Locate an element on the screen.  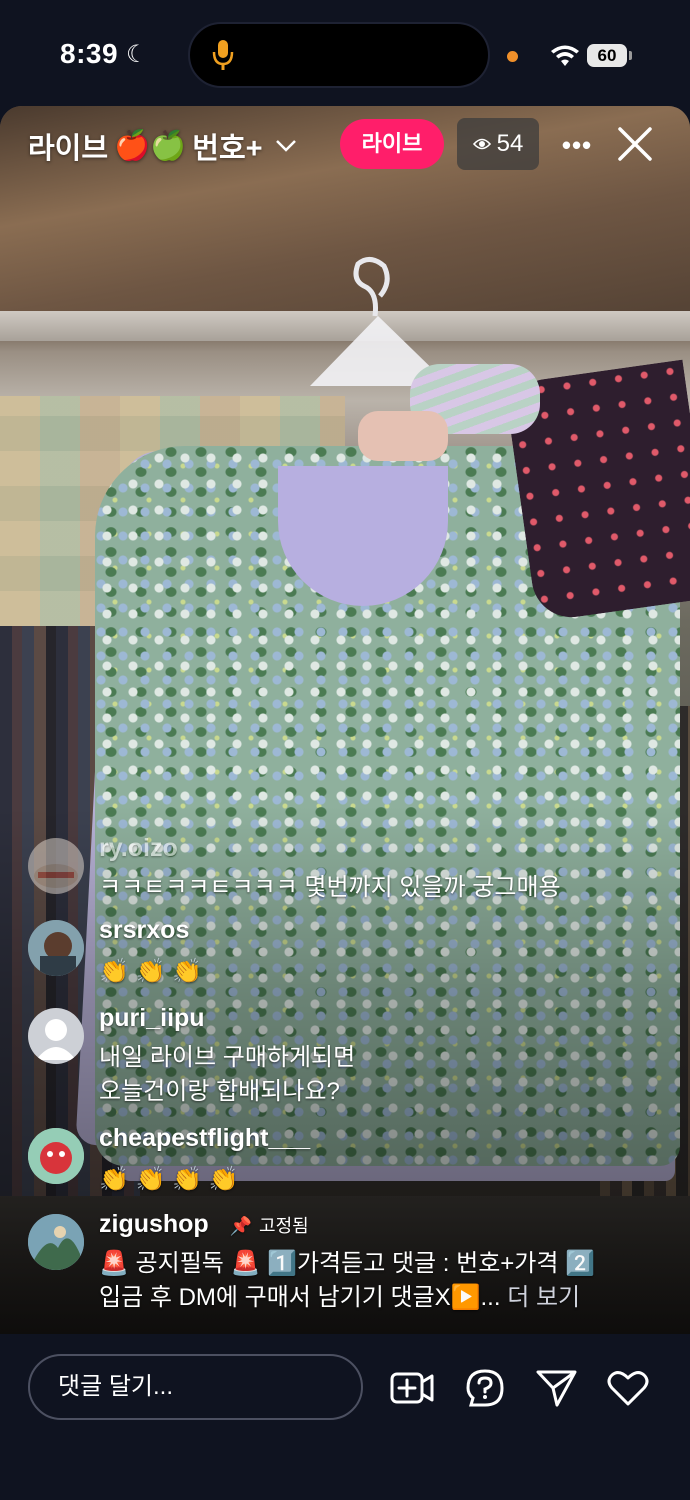
pin-icon: 📌 is located at coordinates (241, 1226).